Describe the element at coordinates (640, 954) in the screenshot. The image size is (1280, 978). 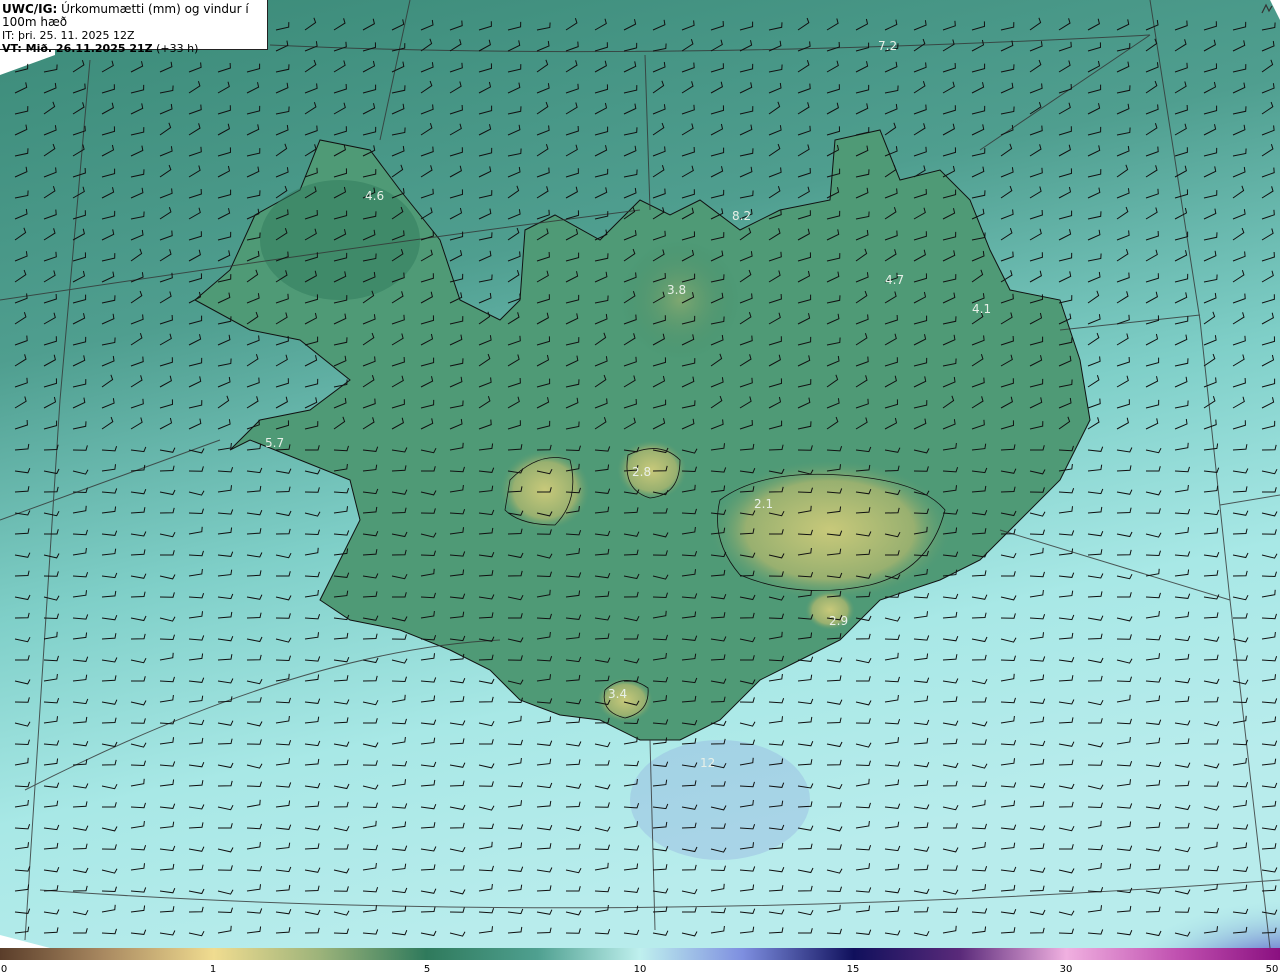
I see `colorbar` at that location.